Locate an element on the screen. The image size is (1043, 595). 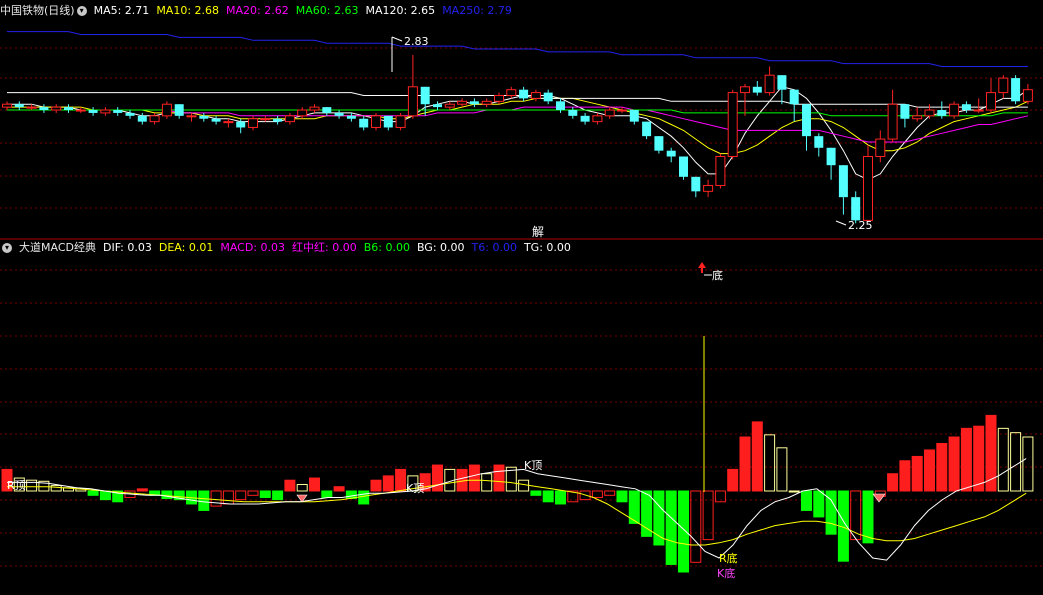
indicator-legend-item: DEA: 0.01 is located at coordinates (186, 247).